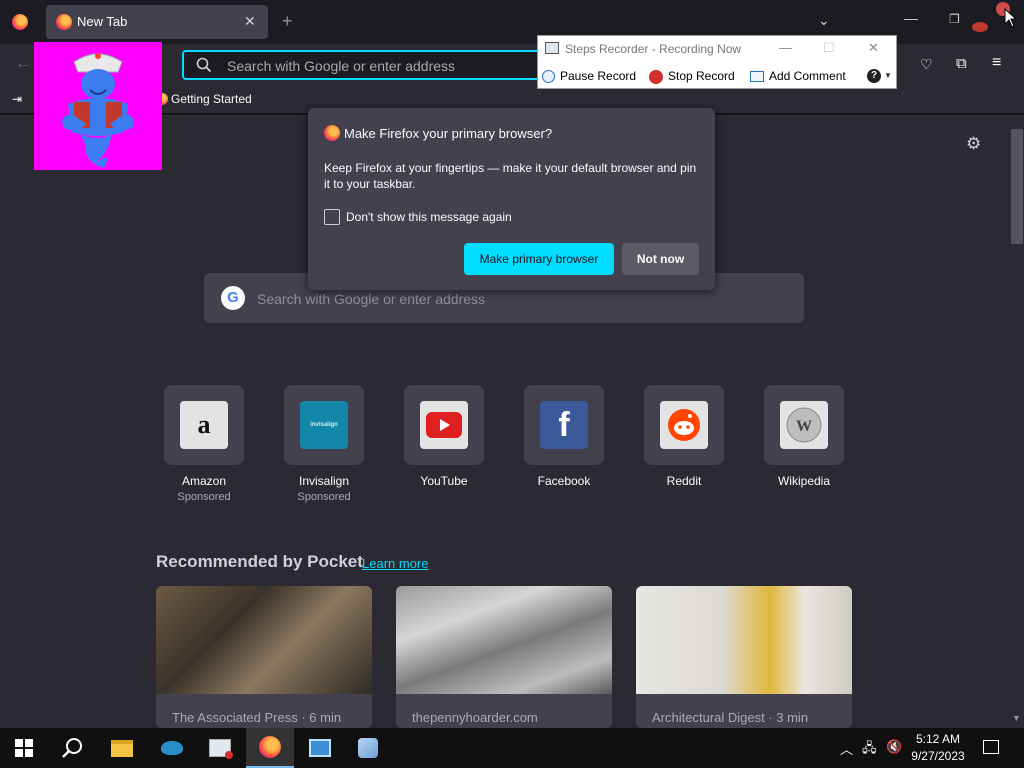 The height and width of the screenshot is (768, 1024). Describe the element at coordinates (938, 739) in the screenshot. I see `clock-time: 5:12 AM` at that location.